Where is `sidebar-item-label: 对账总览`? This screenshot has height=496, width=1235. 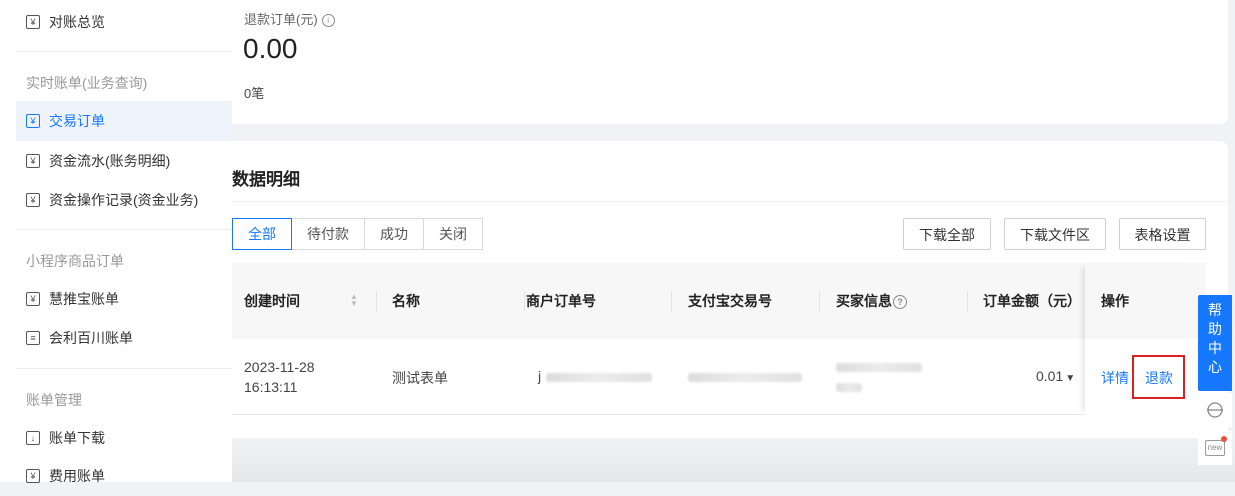
sidebar-item-label: 对账总览 is located at coordinates (77, 22).